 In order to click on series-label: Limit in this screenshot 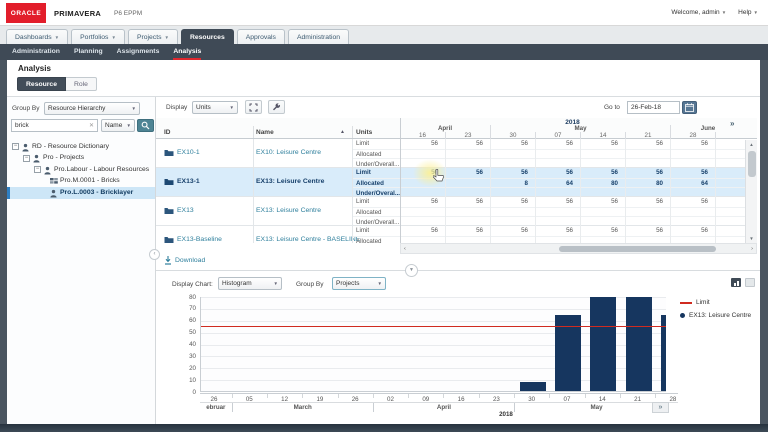, I will do `click(363, 173)`.